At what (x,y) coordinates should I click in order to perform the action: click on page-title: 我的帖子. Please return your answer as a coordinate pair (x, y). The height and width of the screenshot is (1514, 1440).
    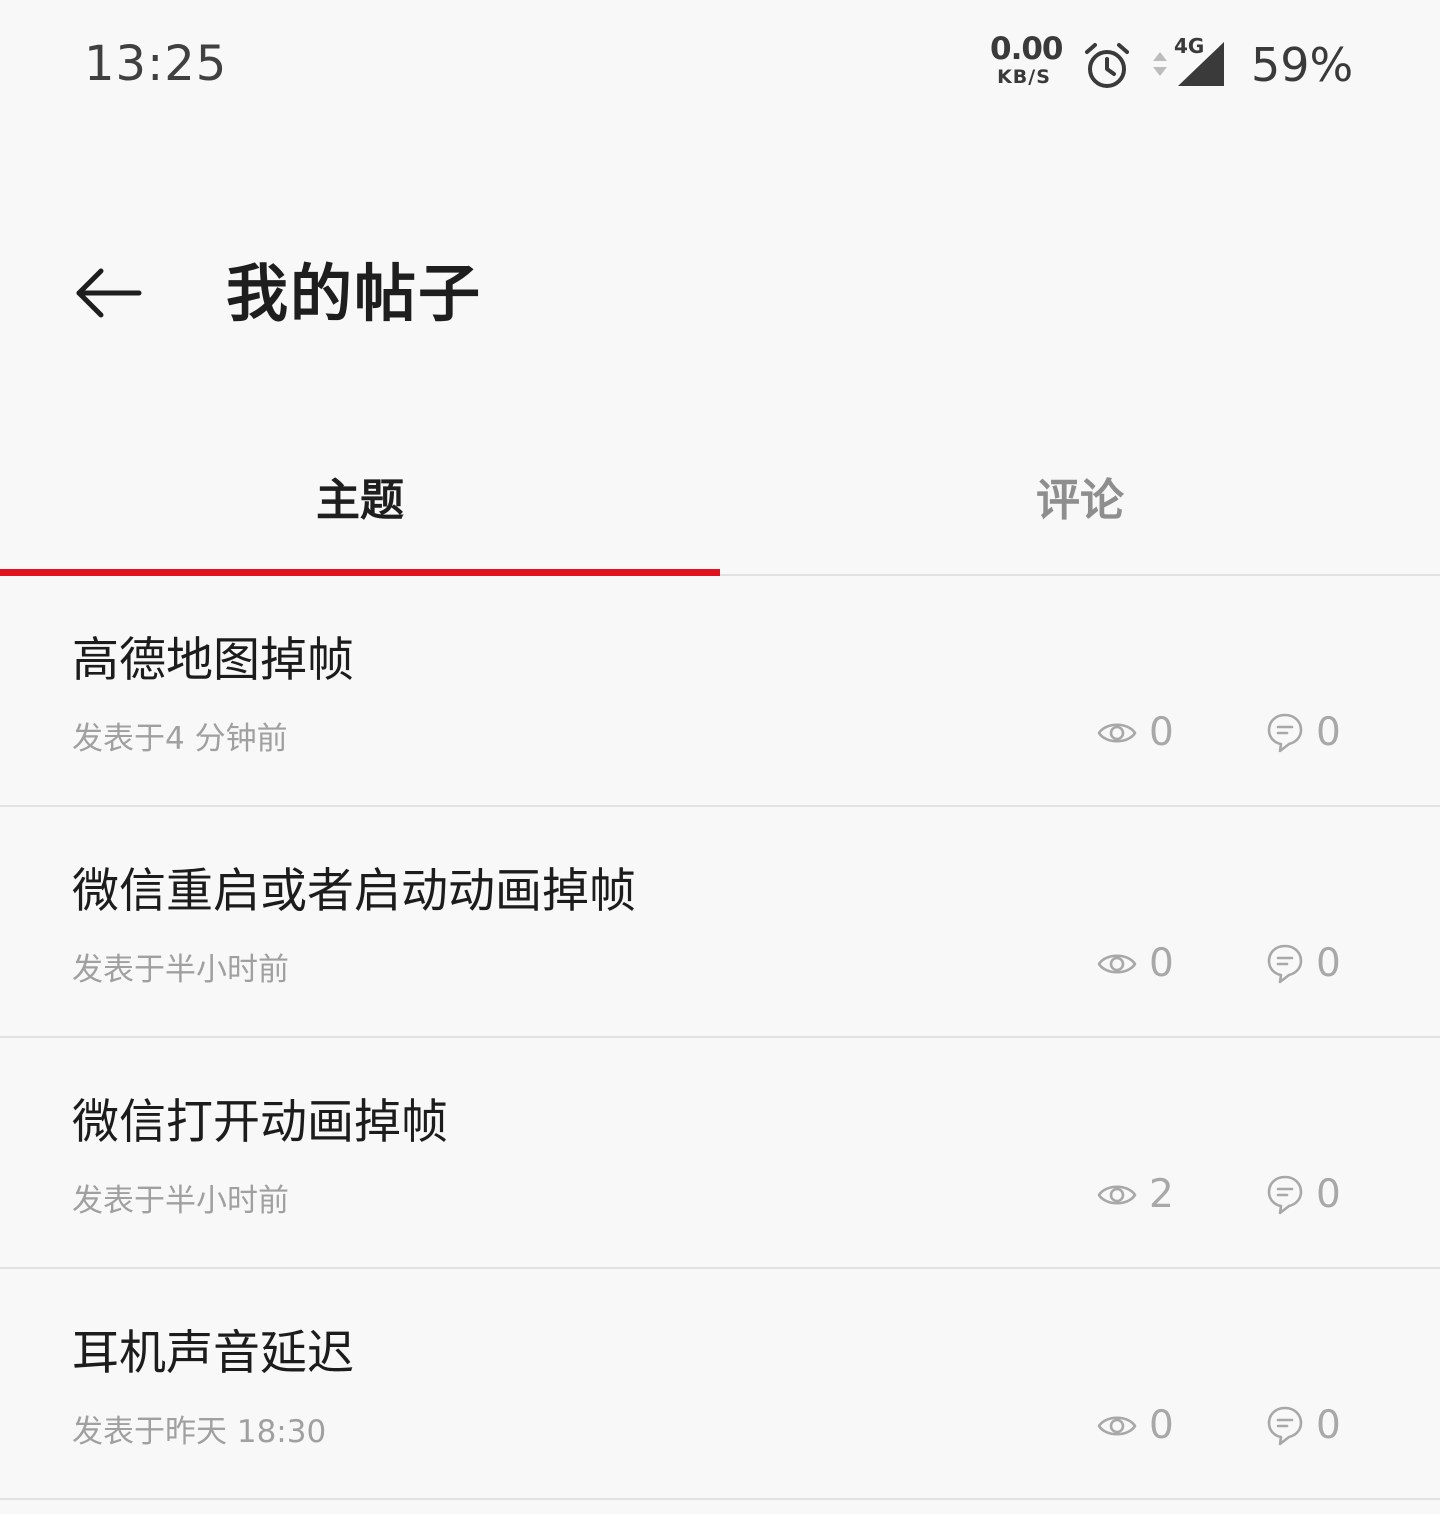
    Looking at the image, I should click on (354, 293).